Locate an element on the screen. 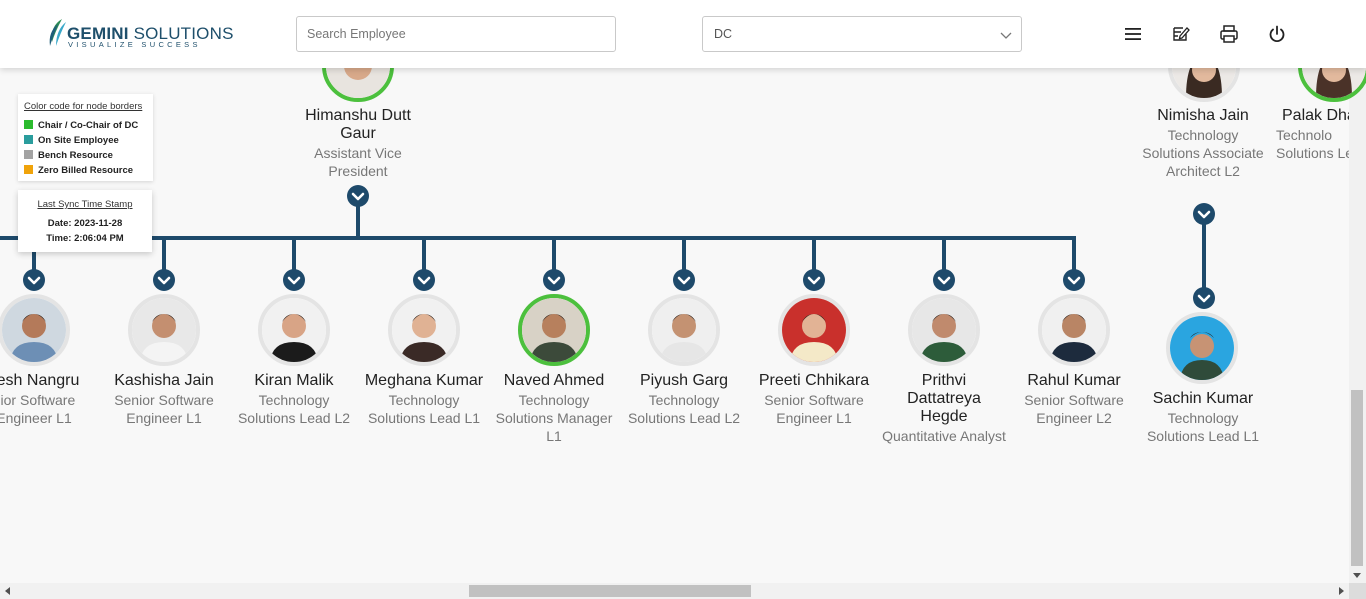  sync-time: Time: 2:06:04 PM is located at coordinates (85, 238).